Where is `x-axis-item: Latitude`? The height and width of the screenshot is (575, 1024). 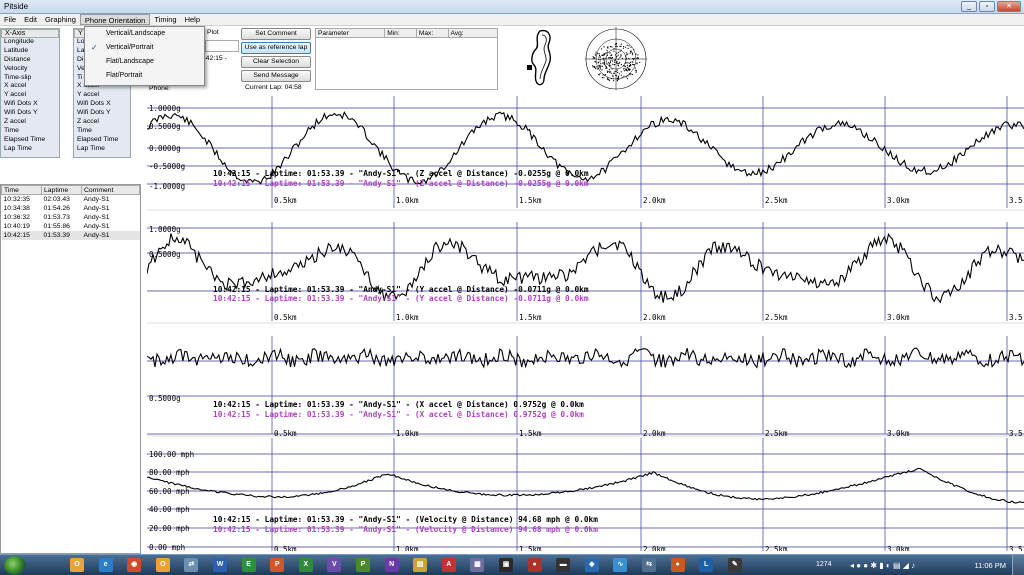
x-axis-item: Latitude is located at coordinates (30, 51).